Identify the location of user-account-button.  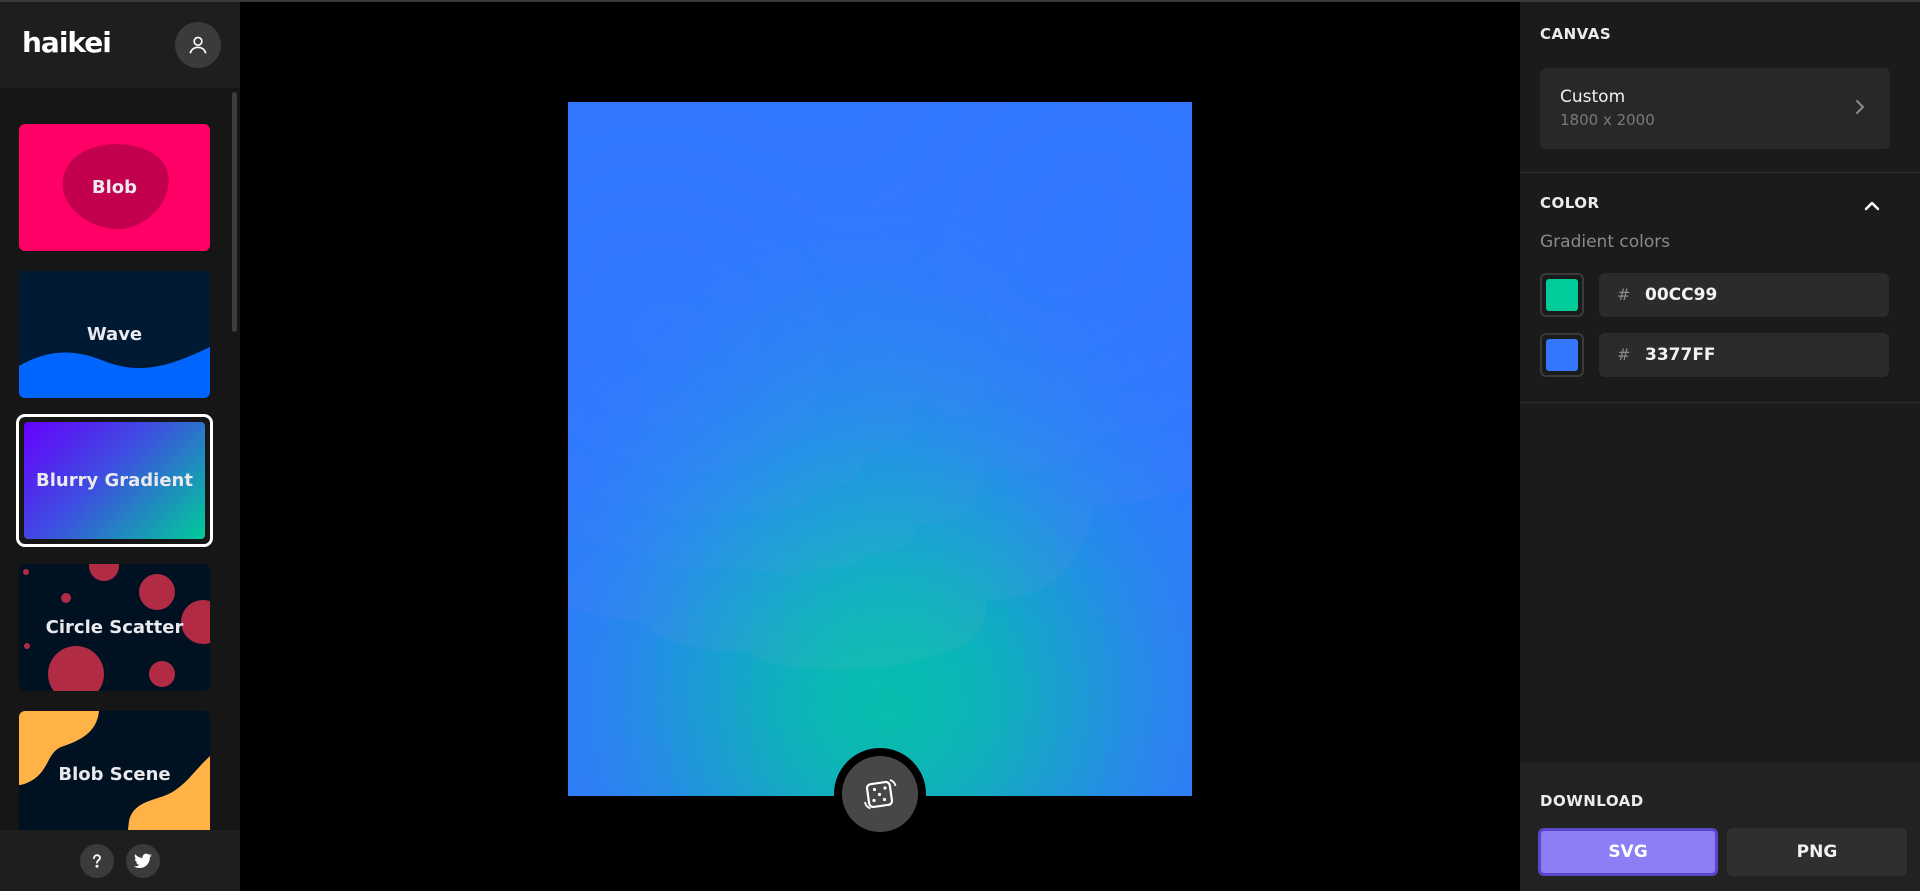
(198, 45).